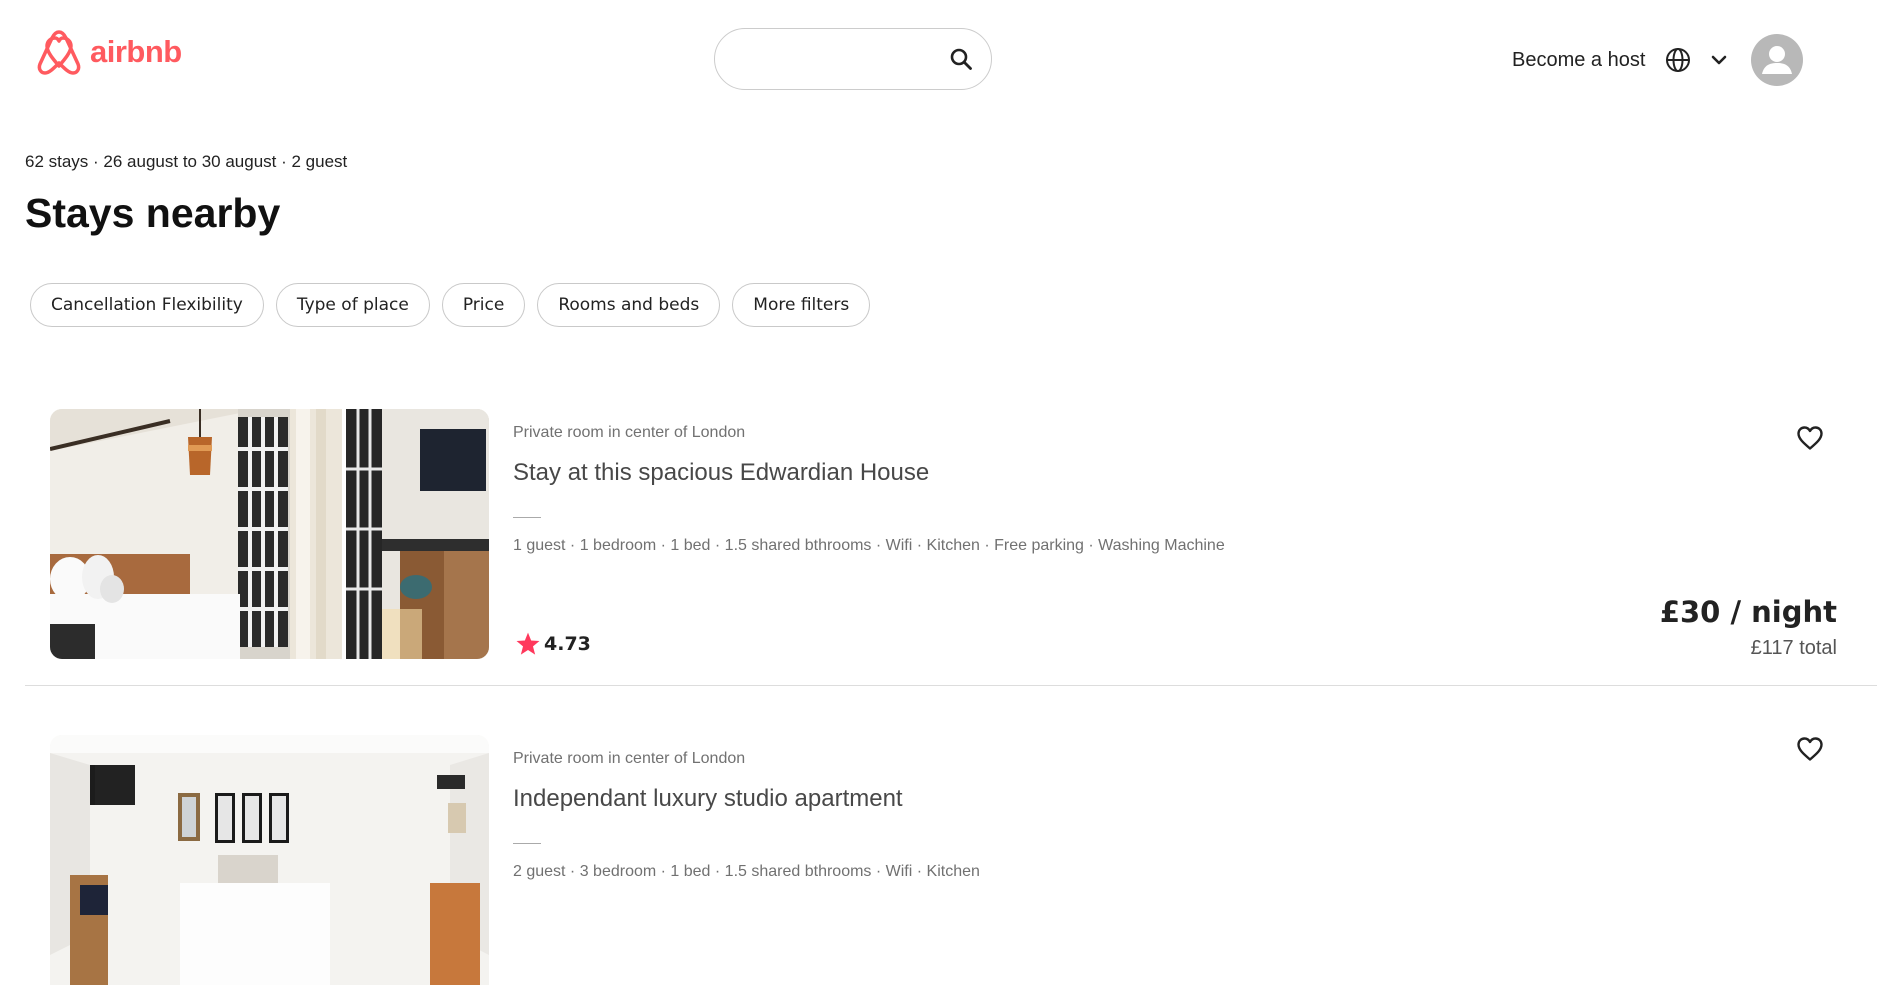 This screenshot has height=985, width=1885. I want to click on filter-more-filters: More filters, so click(801, 305).